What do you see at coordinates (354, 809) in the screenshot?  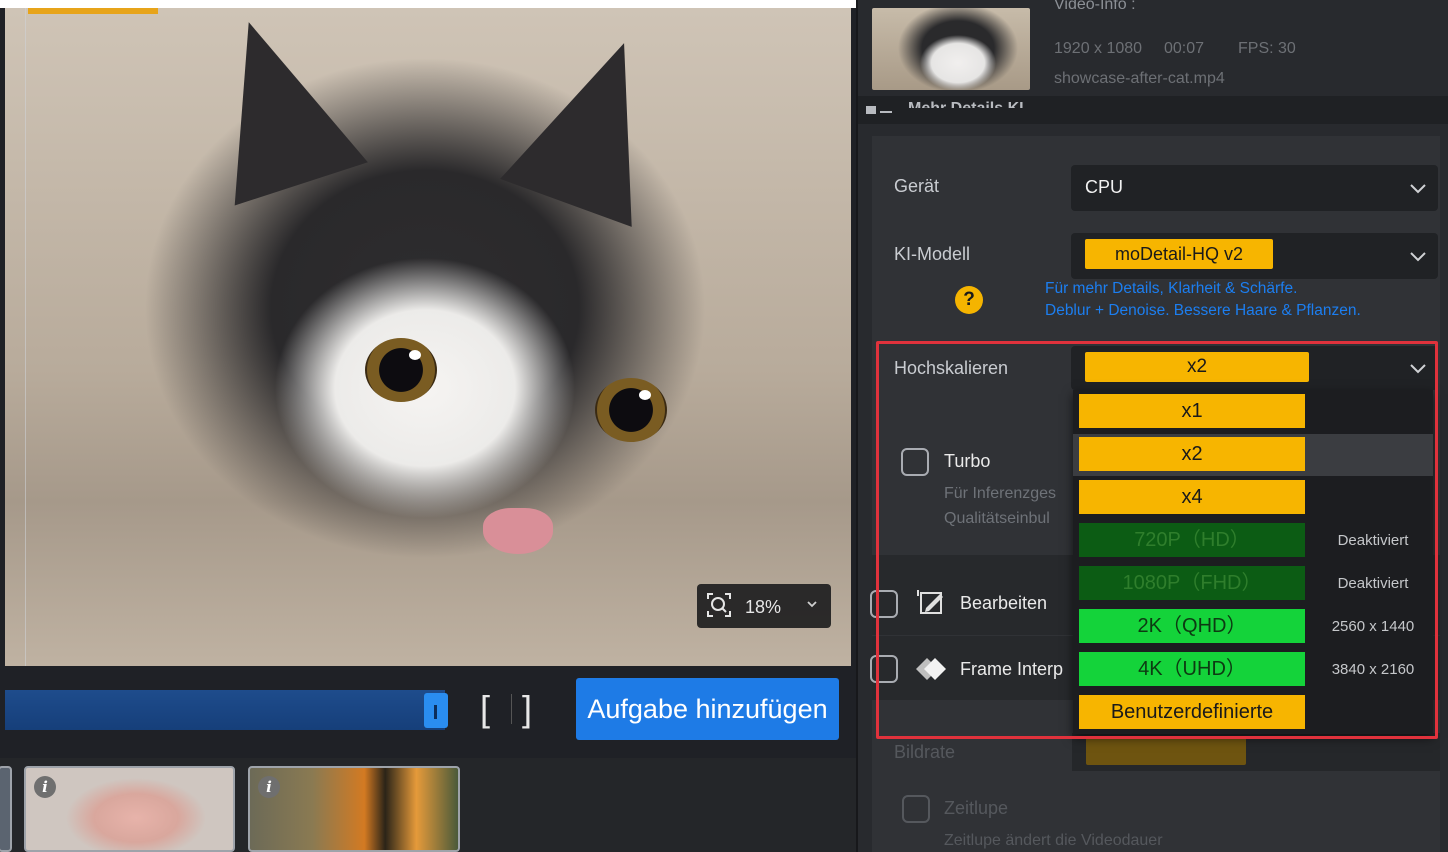 I see `thumbnail-tiger: i` at bounding box center [354, 809].